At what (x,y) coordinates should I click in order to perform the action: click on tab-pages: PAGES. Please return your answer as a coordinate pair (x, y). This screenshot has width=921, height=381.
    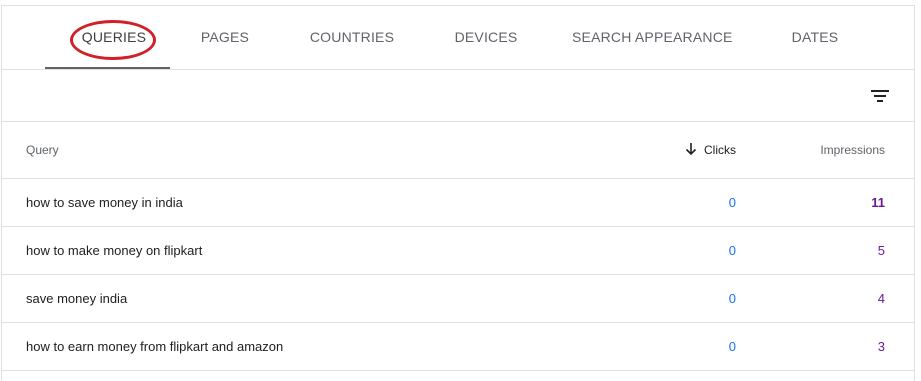
    Looking at the image, I should click on (225, 38).